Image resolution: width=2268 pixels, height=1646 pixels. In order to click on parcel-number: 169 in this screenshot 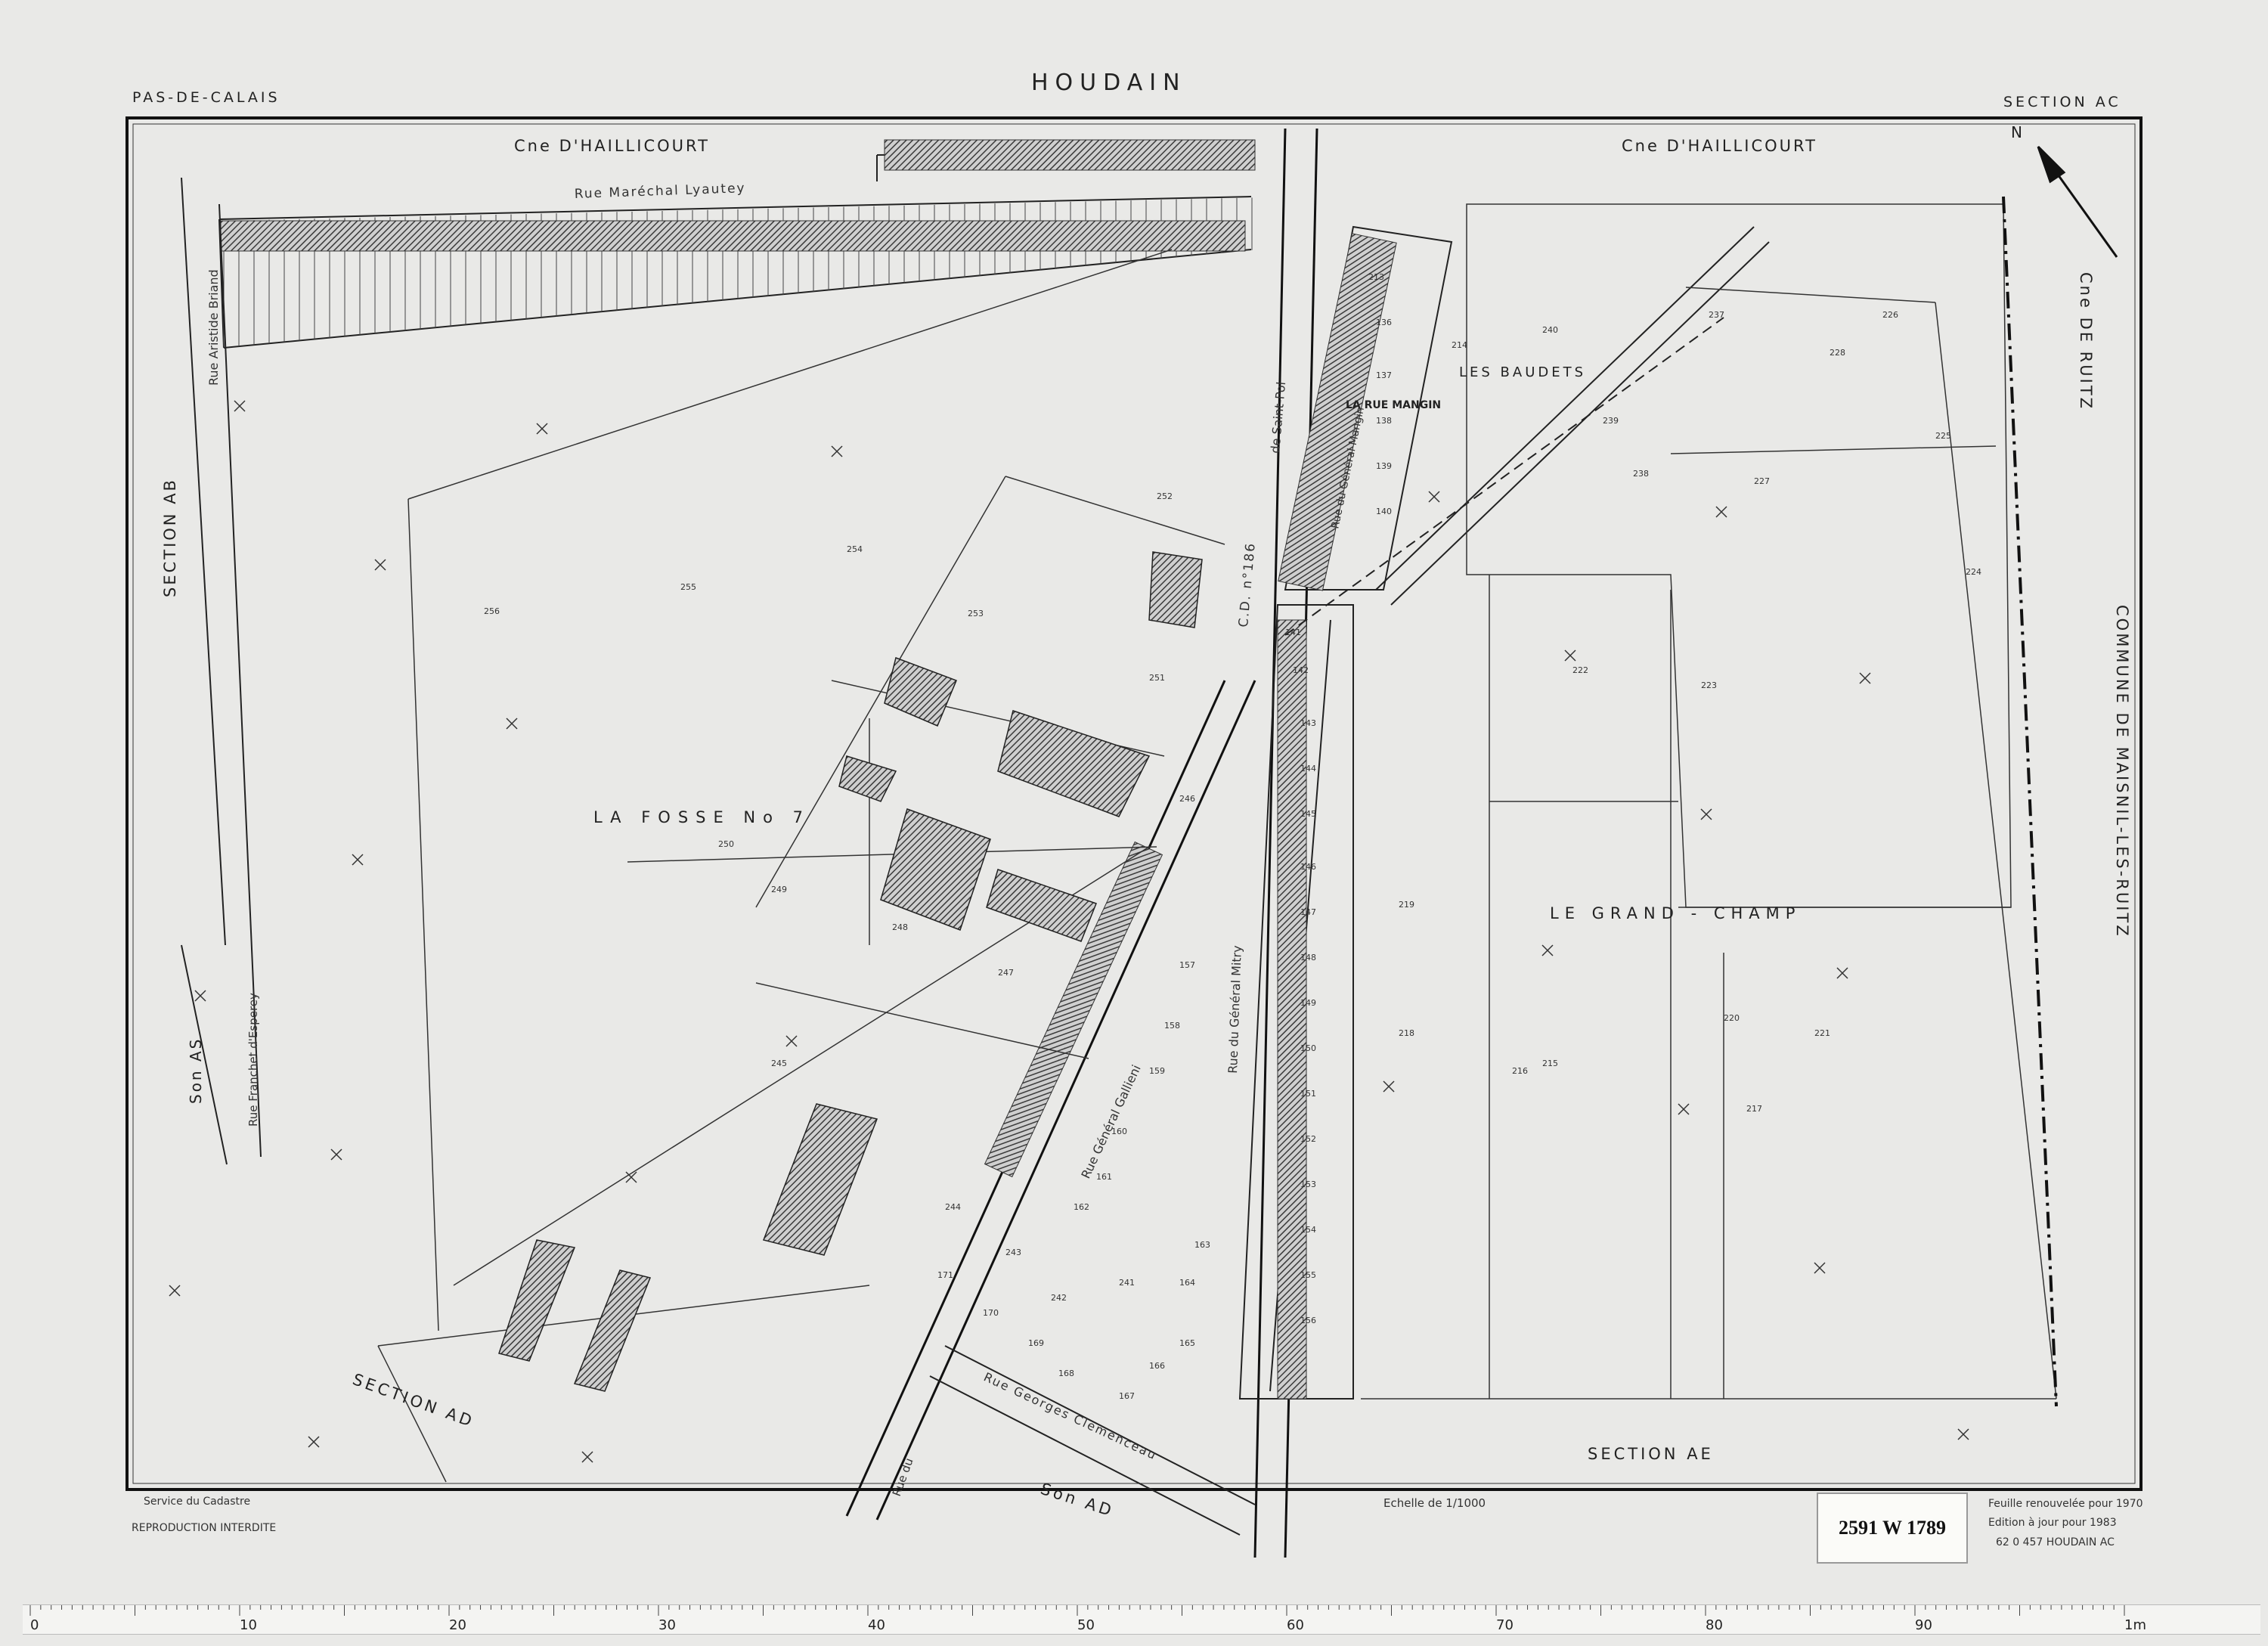, I will do `click(1036, 1343)`.